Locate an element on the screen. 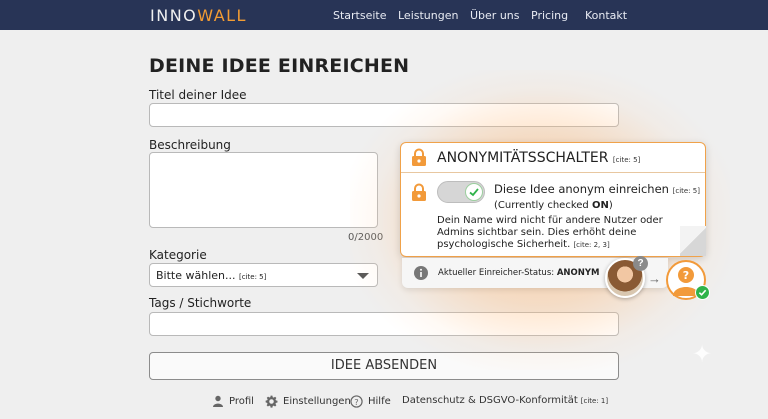  toggle-state-text: (Currently checked ON) is located at coordinates (553, 205).